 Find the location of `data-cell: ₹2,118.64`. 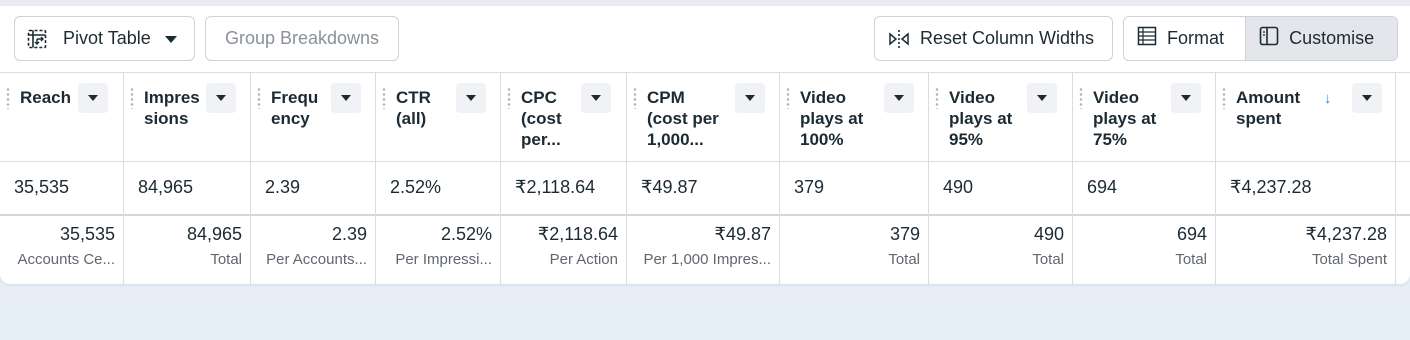

data-cell: ₹2,118.64 is located at coordinates (555, 187).